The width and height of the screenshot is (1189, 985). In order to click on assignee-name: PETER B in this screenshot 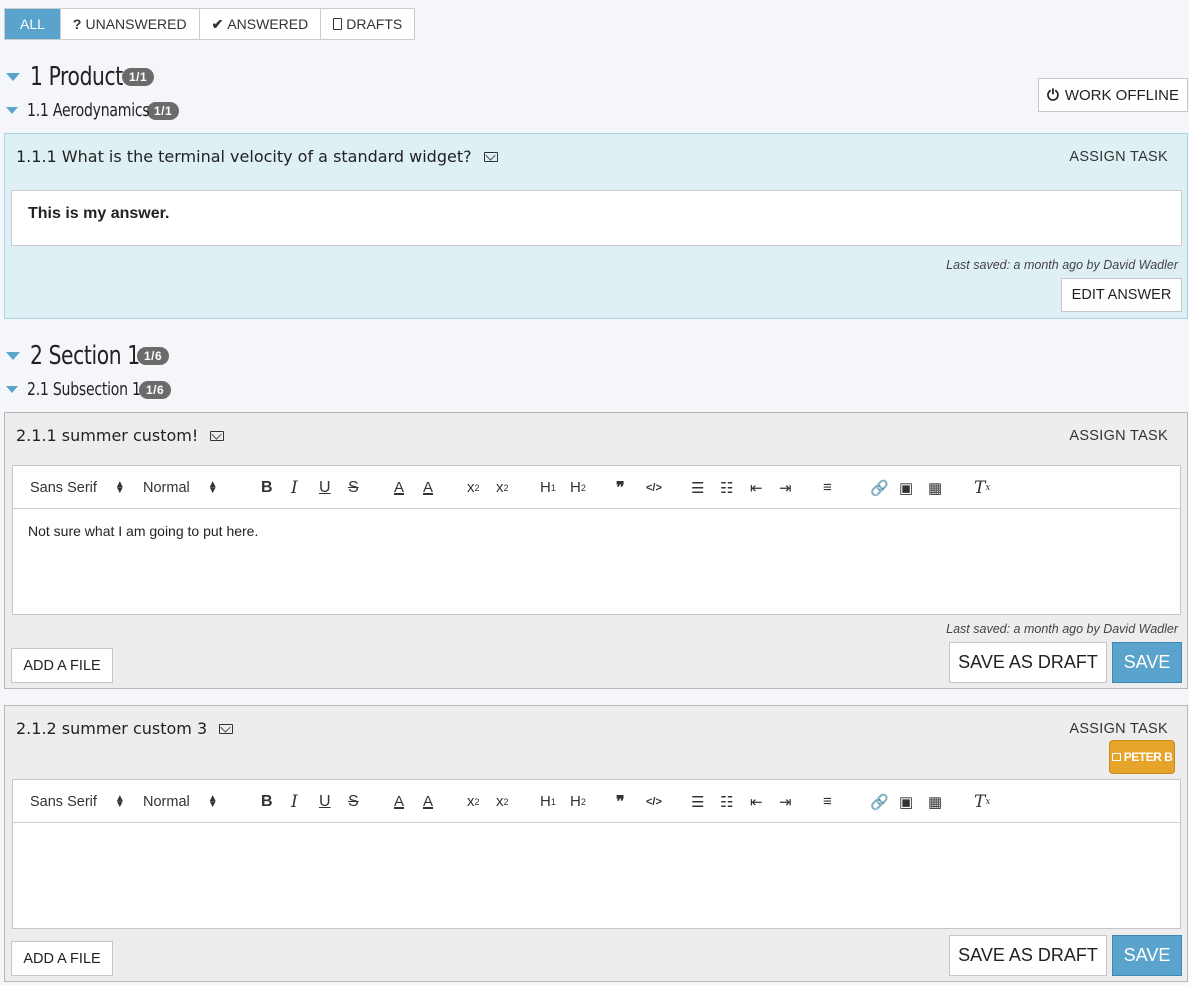, I will do `click(1148, 757)`.